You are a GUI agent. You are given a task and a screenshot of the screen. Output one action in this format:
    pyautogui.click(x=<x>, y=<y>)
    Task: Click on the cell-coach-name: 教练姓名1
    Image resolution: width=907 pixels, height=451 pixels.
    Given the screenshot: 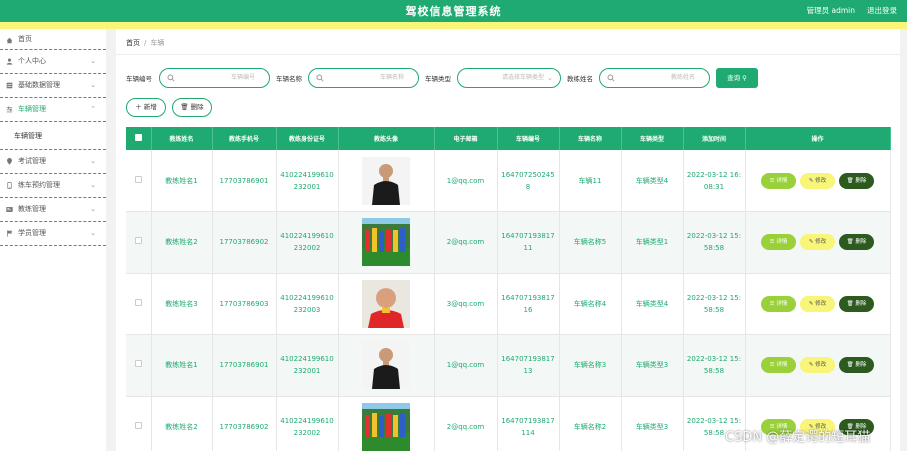 What is the action you would take?
    pyautogui.click(x=182, y=181)
    